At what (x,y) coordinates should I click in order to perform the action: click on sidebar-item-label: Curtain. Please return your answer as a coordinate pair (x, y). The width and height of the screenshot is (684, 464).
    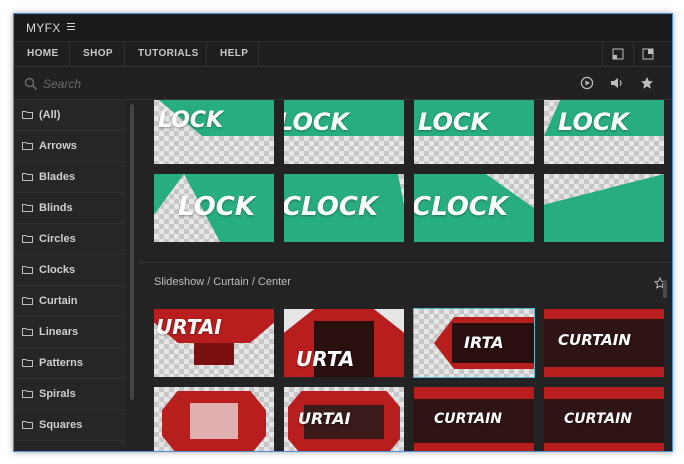
    Looking at the image, I should click on (58, 301).